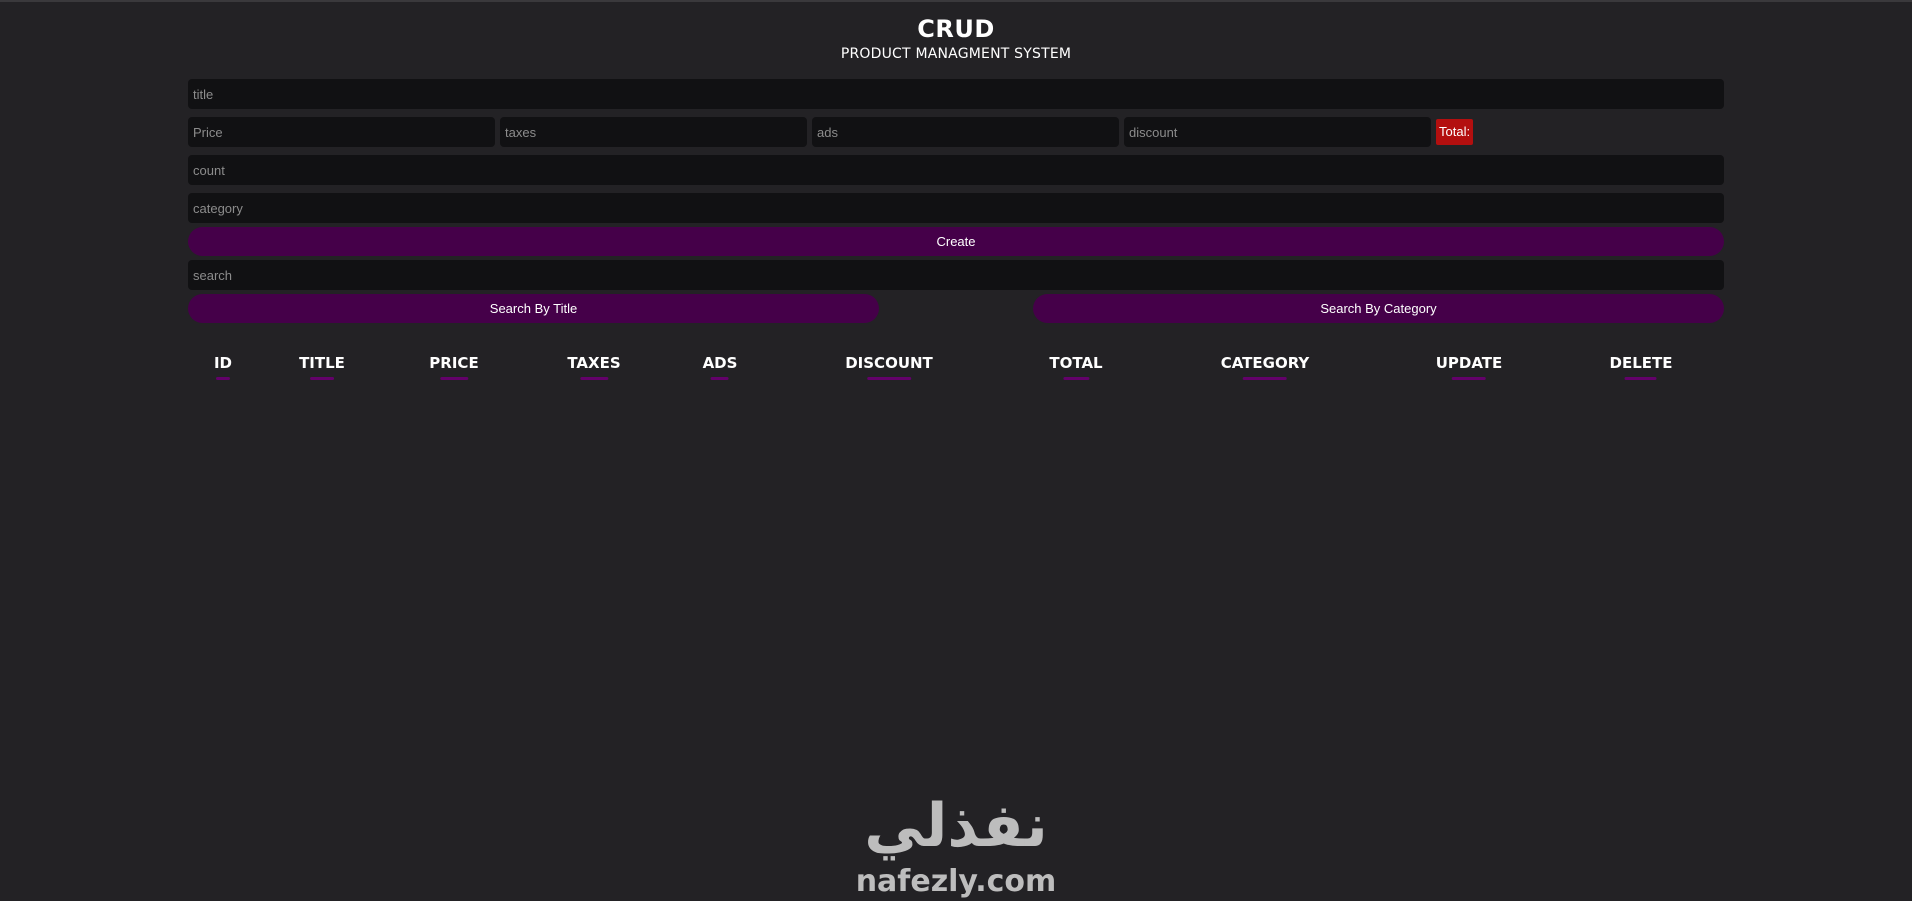 The image size is (1912, 901). What do you see at coordinates (1469, 363) in the screenshot?
I see `column-label: UPDATE` at bounding box center [1469, 363].